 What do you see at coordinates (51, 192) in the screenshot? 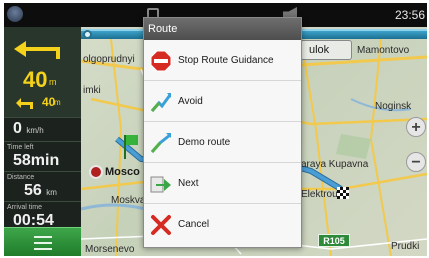
I see `distance-unit: km` at bounding box center [51, 192].